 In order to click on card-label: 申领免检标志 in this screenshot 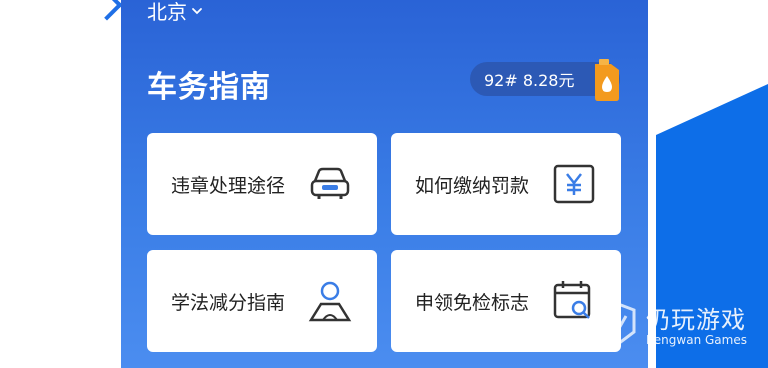, I will do `click(472, 302)`.